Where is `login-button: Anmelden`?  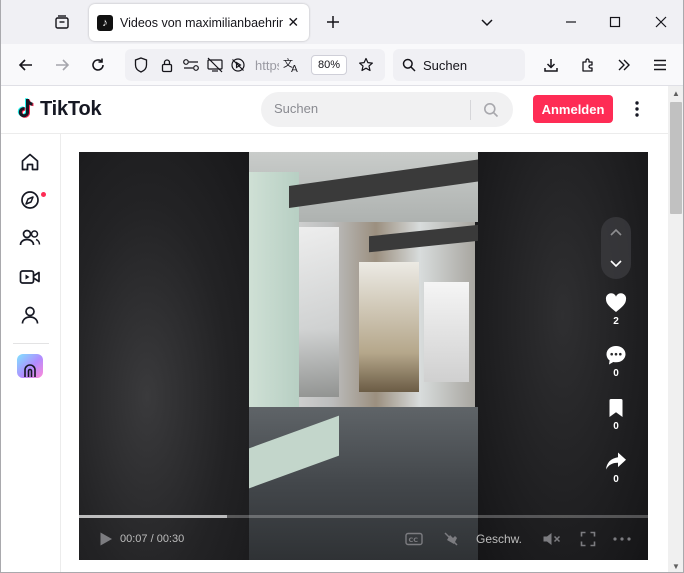
login-button: Anmelden is located at coordinates (573, 109).